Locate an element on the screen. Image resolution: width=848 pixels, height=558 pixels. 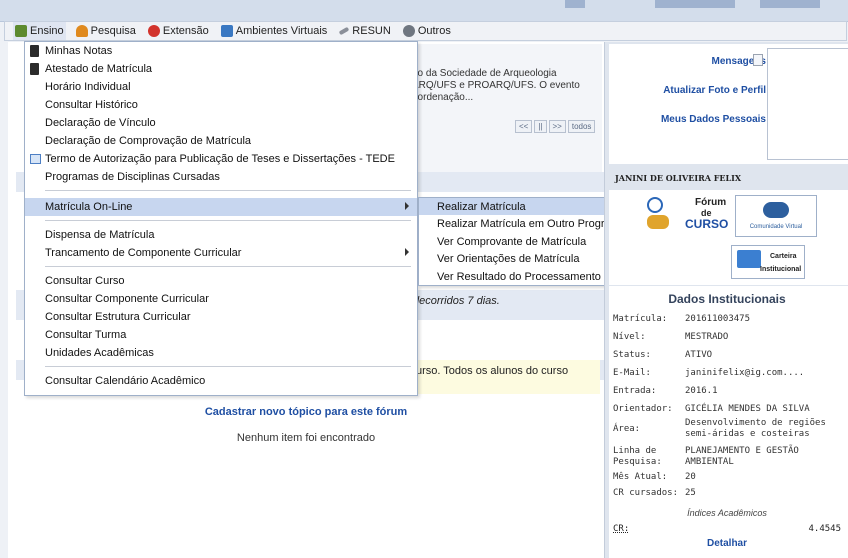
menu-outros: Outros is located at coordinates (427, 31).